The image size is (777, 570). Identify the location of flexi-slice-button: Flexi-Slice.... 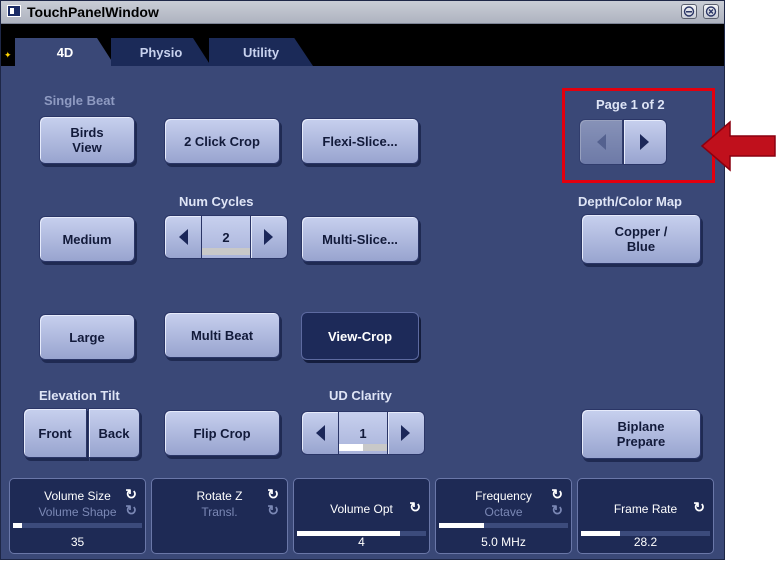
(360, 141).